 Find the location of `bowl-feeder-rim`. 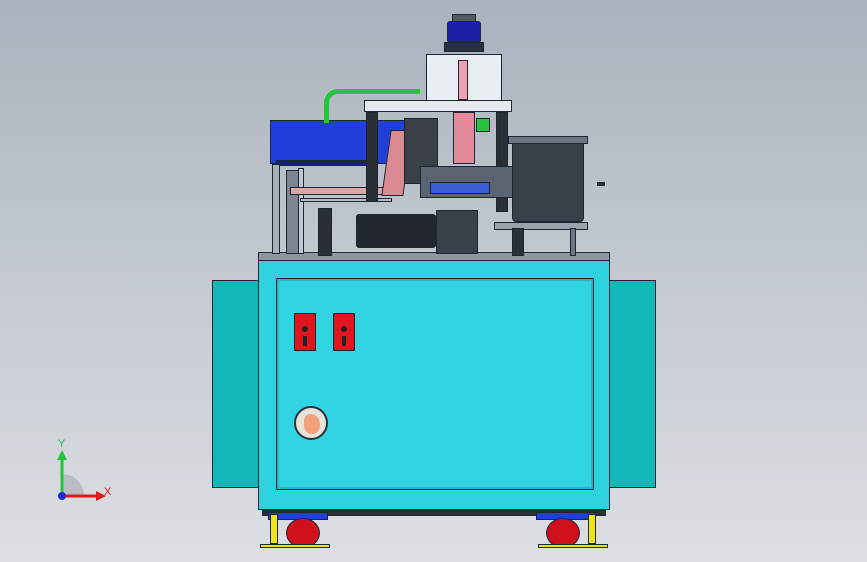

bowl-feeder-rim is located at coordinates (548, 140).